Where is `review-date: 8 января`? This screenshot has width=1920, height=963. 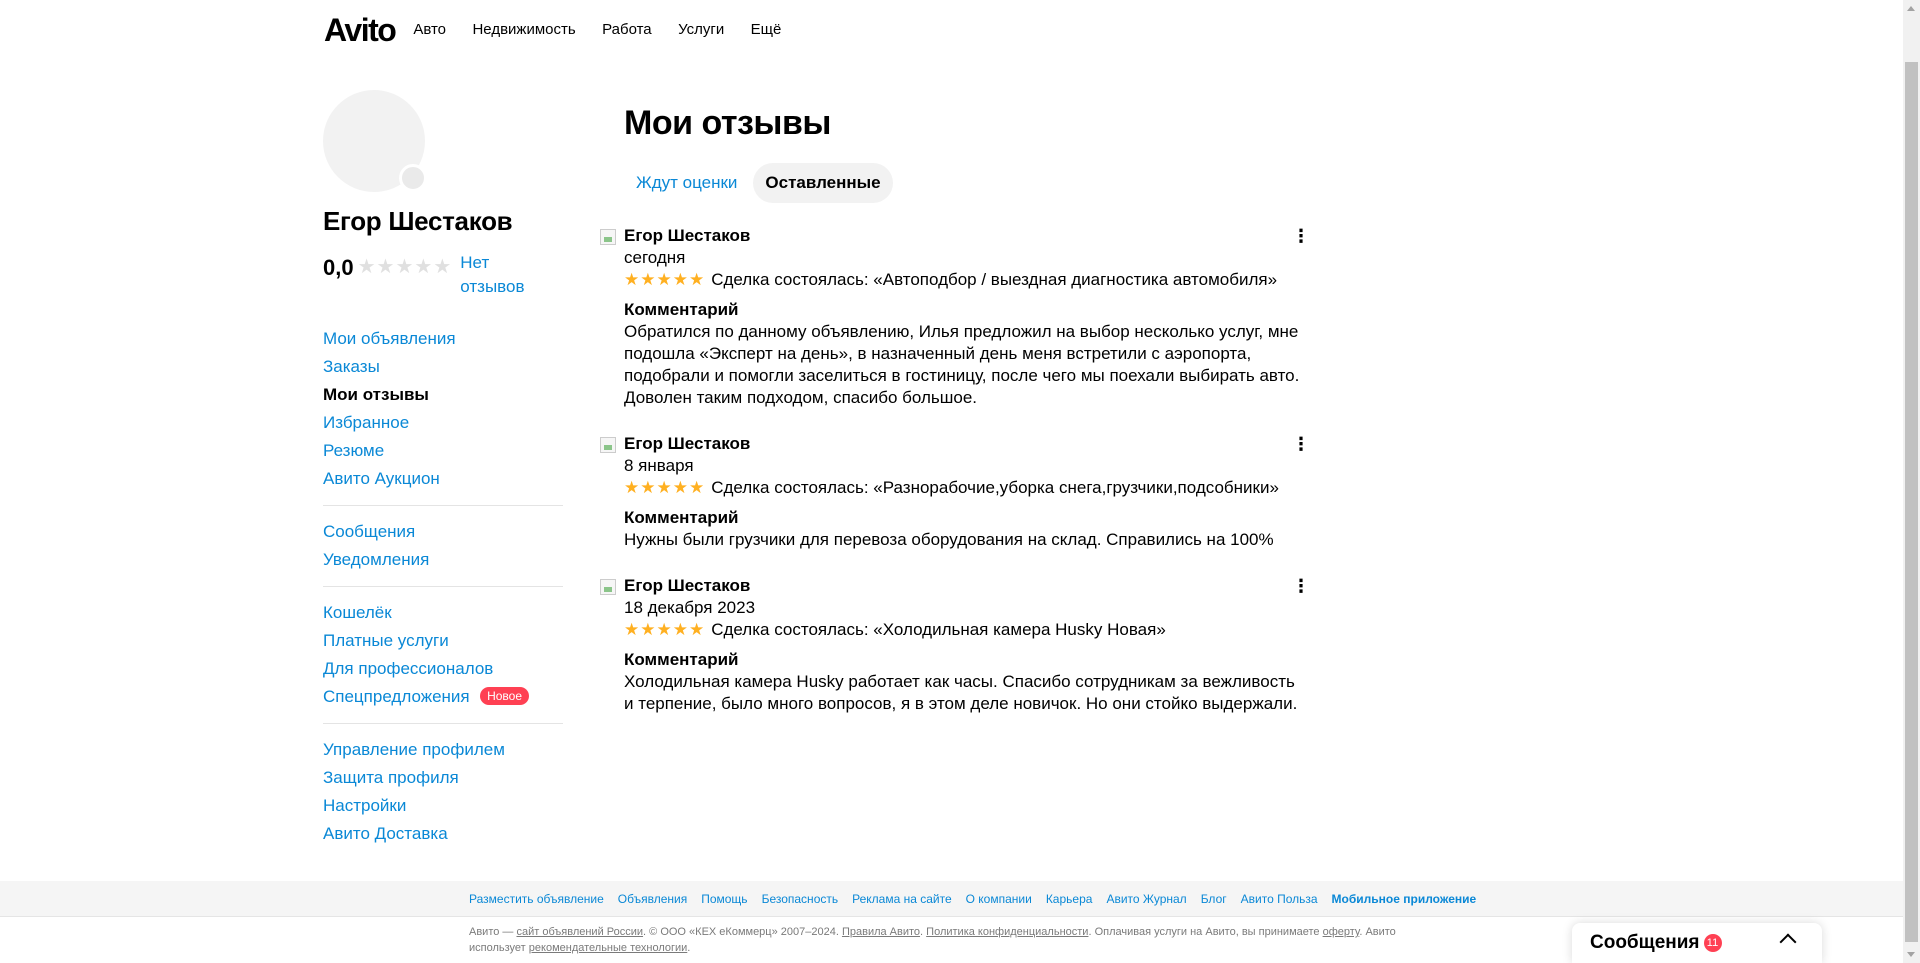
review-date: 8 января is located at coordinates (659, 465).